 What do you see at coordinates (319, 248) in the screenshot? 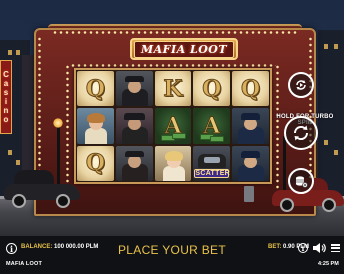
I see `sound-icon` at bounding box center [319, 248].